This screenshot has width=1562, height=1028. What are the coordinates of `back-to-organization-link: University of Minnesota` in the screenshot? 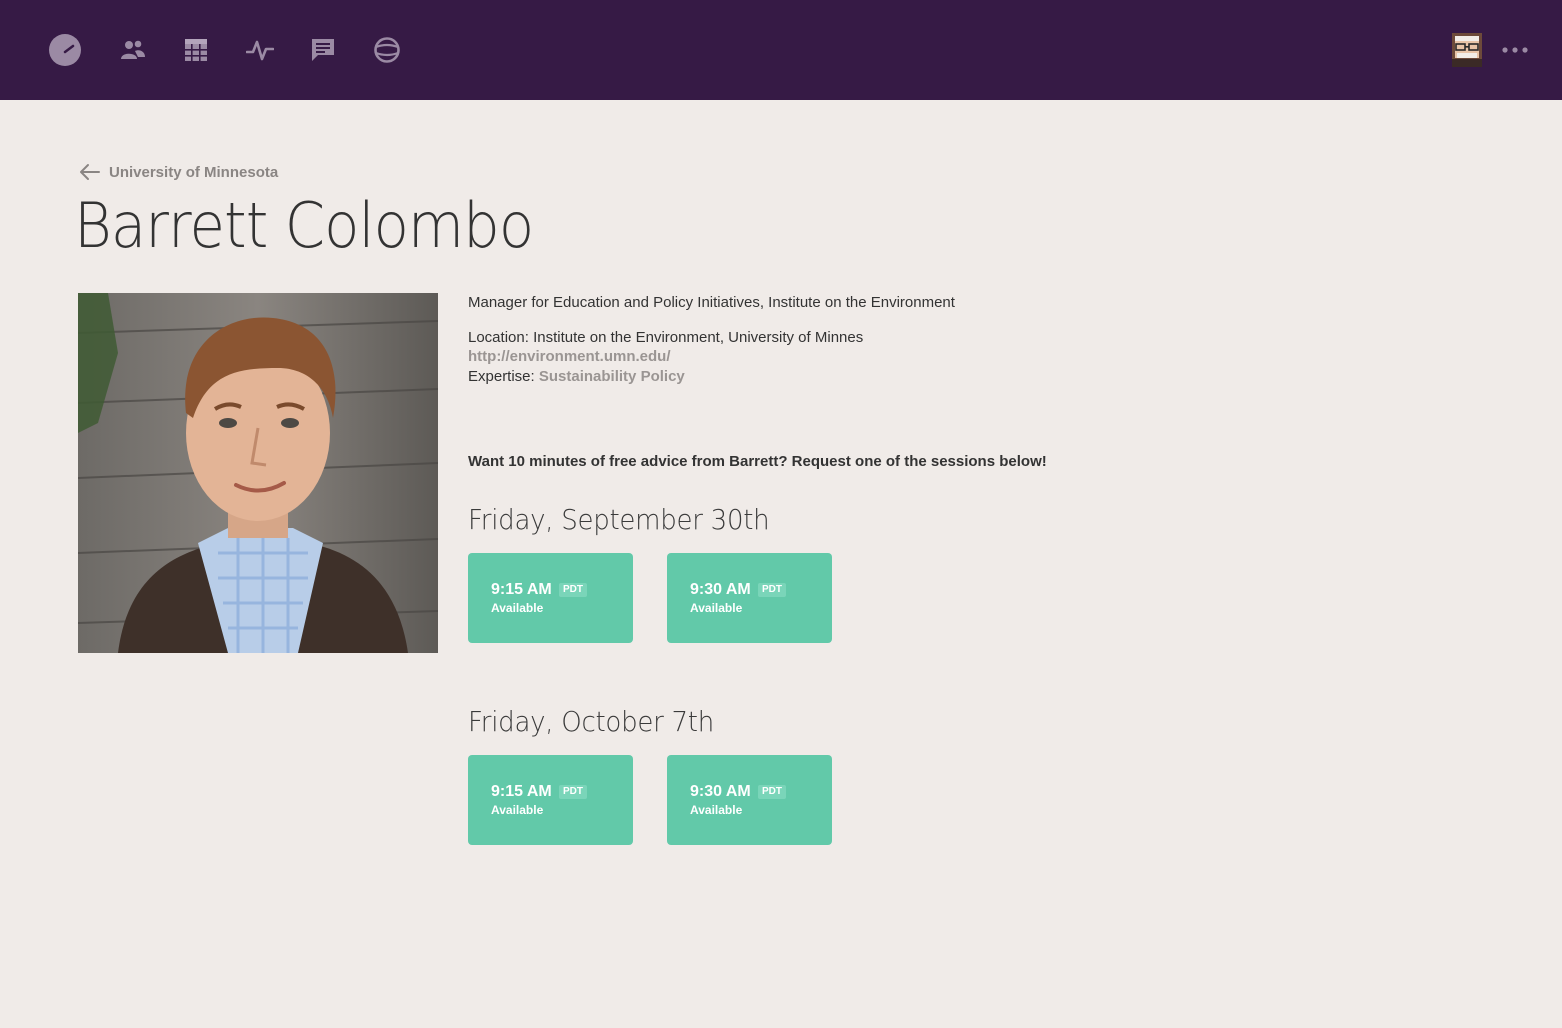 It's located at (178, 172).